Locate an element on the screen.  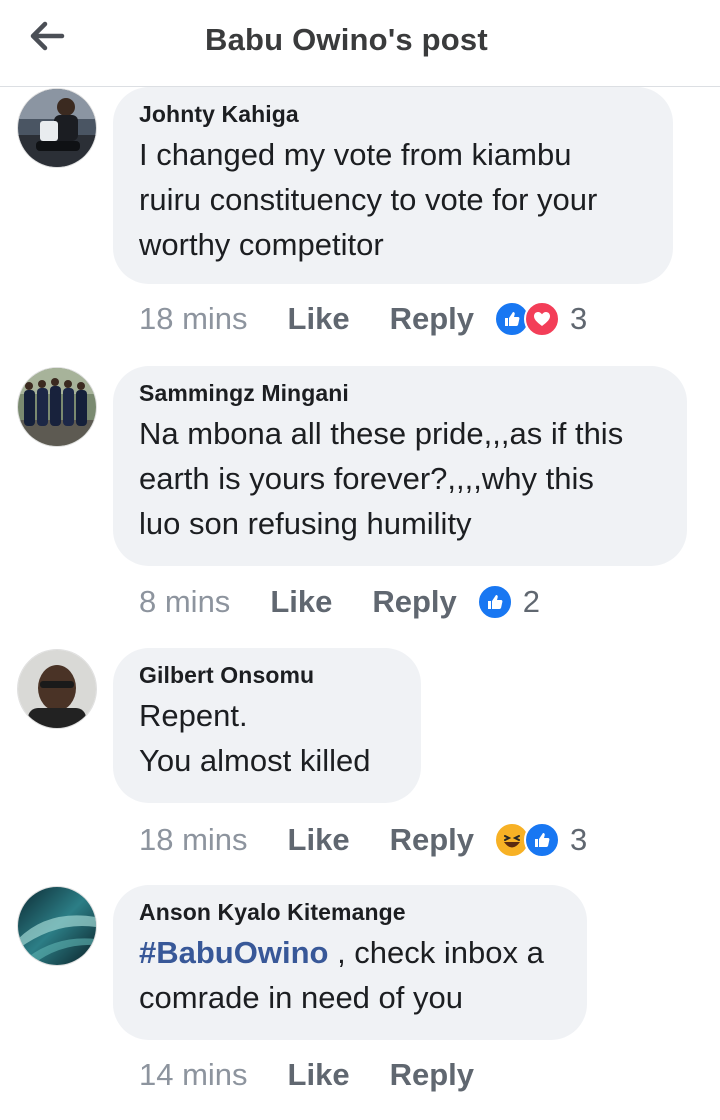
comment-actions: 14 mins Like Reply is located at coordinates (306, 1075).